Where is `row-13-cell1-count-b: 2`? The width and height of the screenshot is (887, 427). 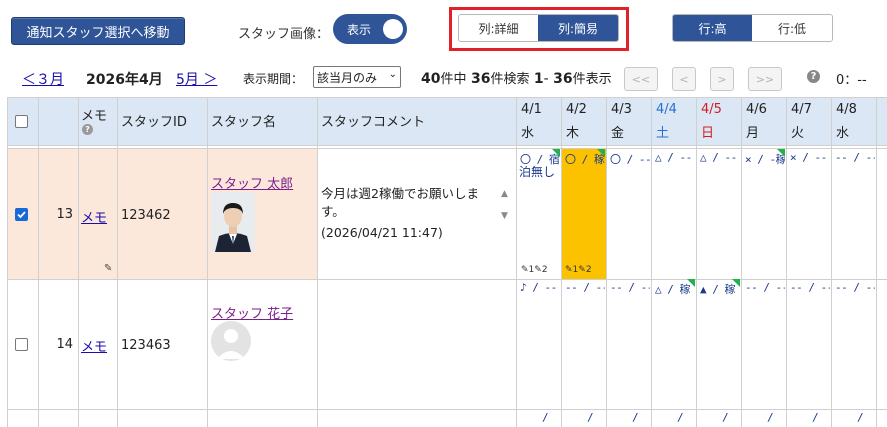
row-13-cell1-count-b: 2 is located at coordinates (544, 270).